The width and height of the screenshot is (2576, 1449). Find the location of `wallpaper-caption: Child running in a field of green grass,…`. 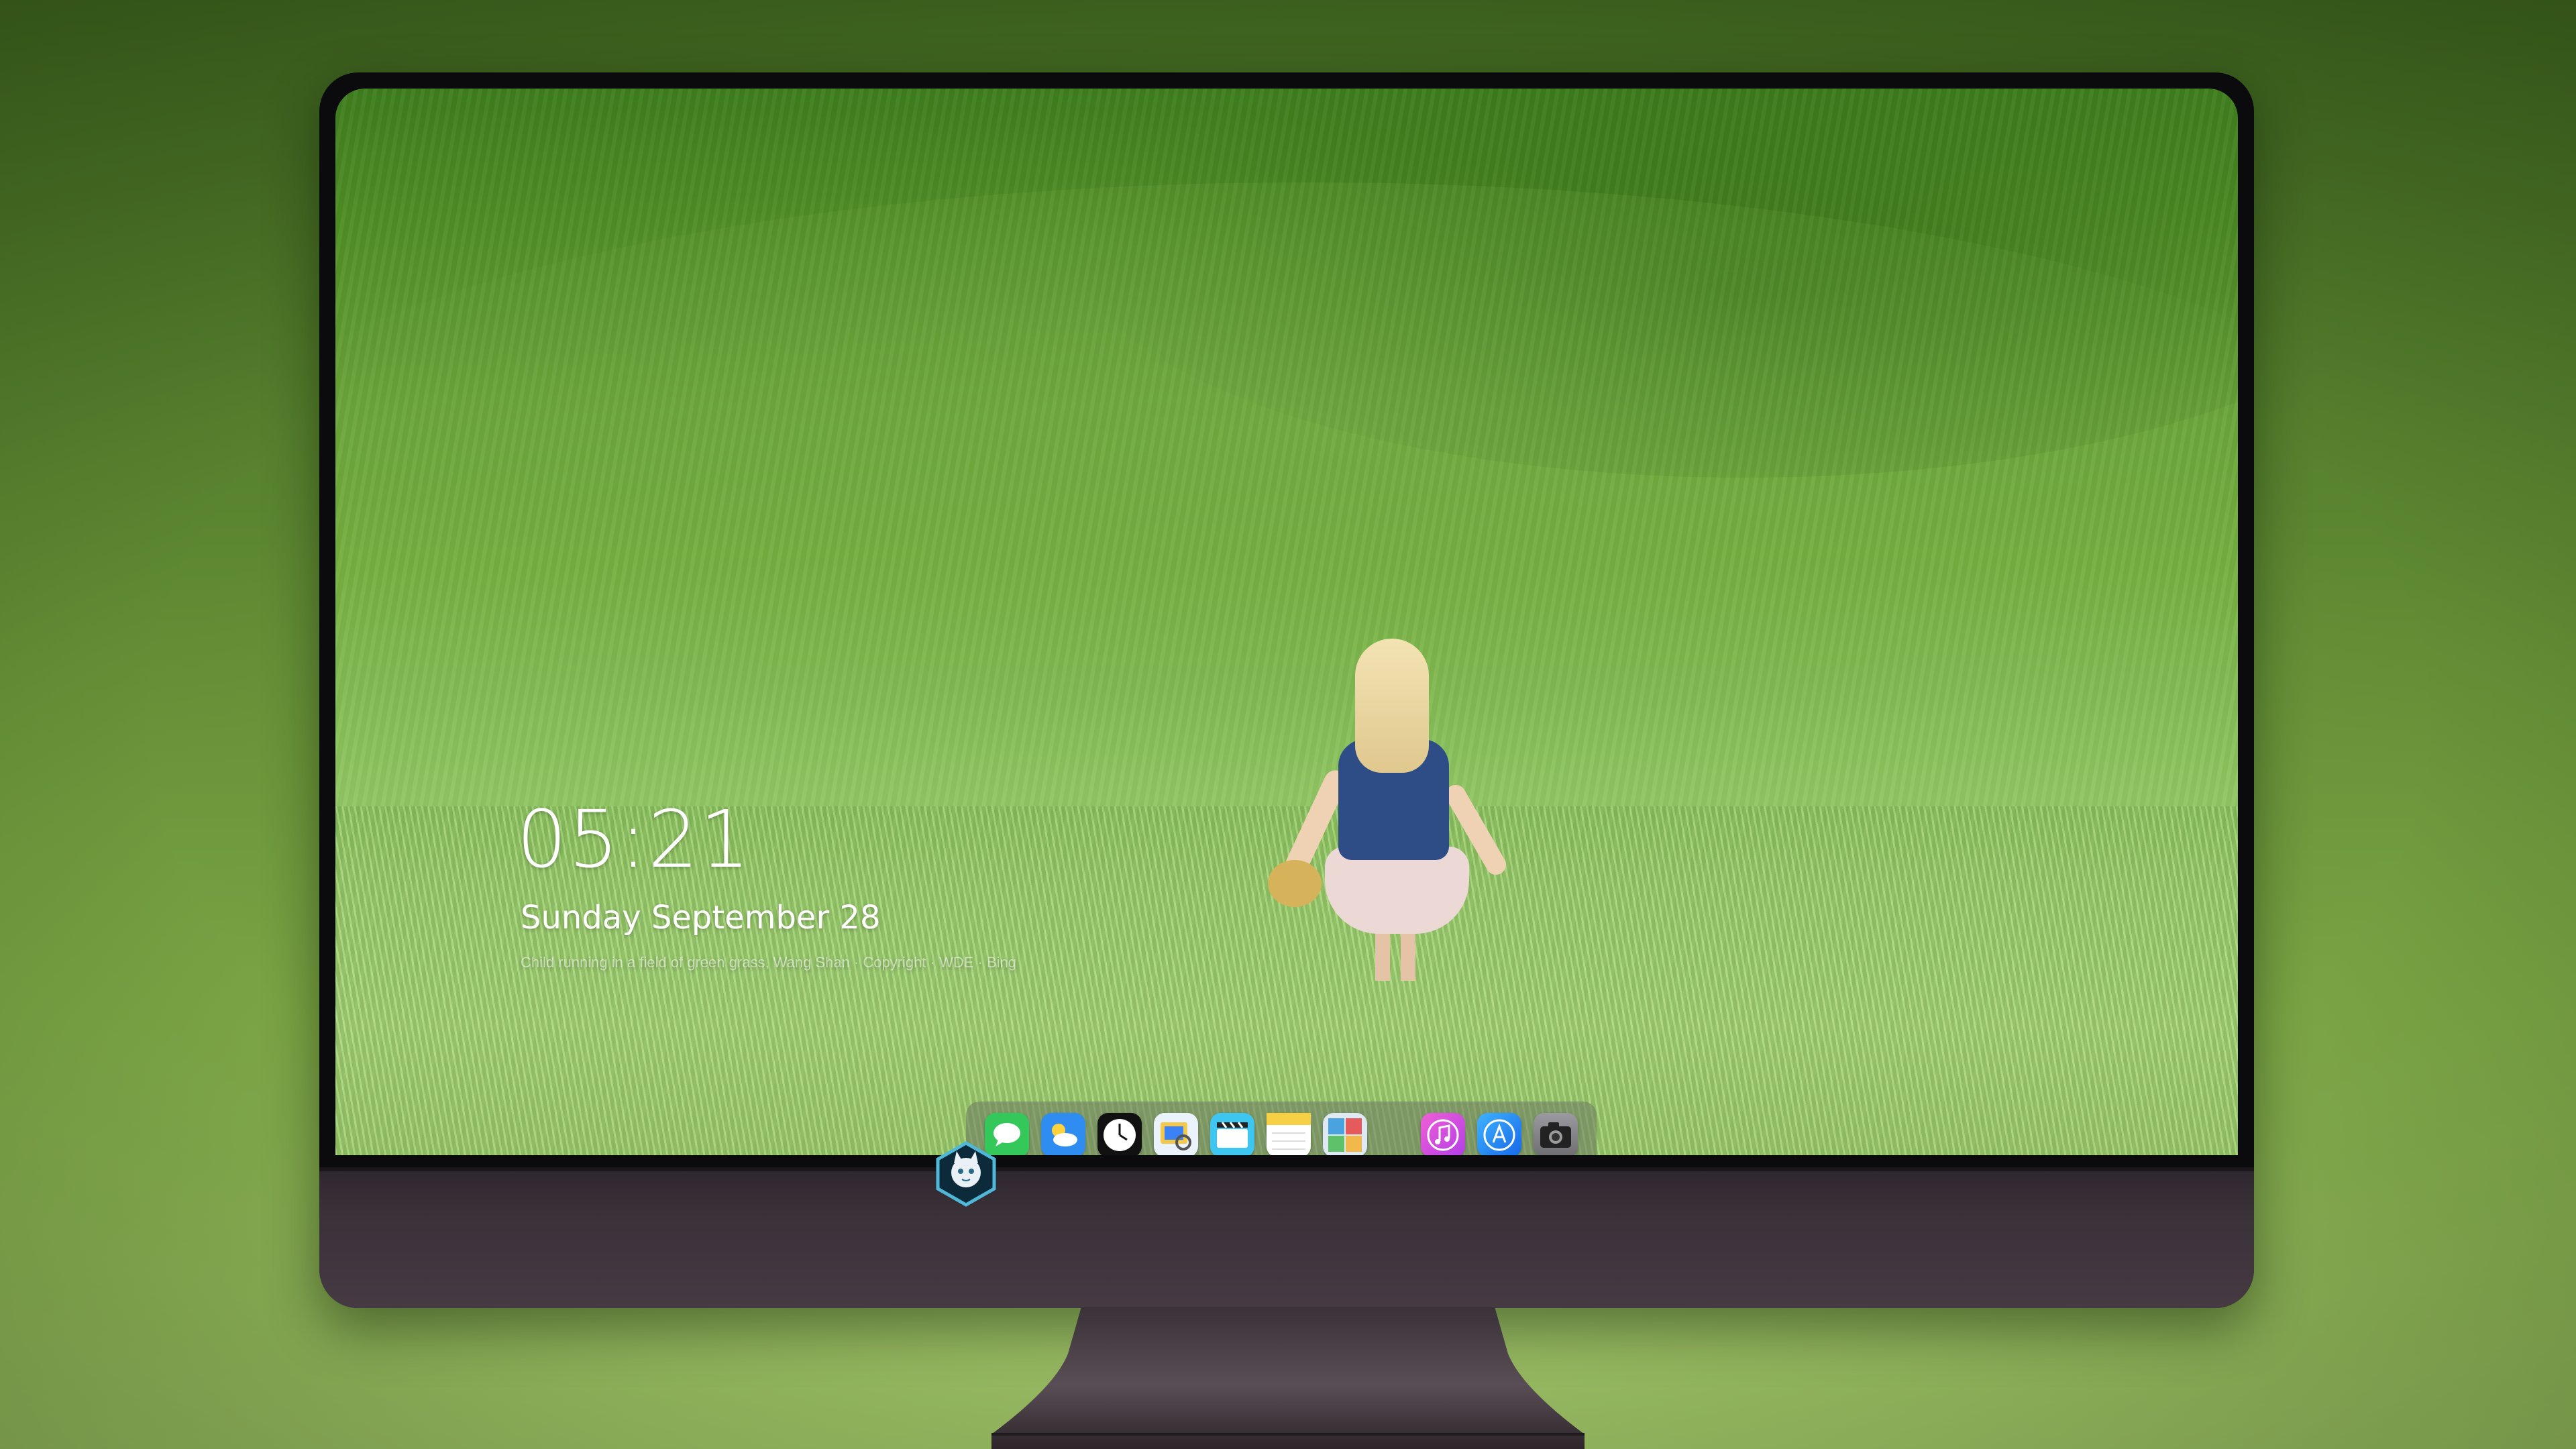

wallpaper-caption: Child running in a field of green grass,… is located at coordinates (768, 962).